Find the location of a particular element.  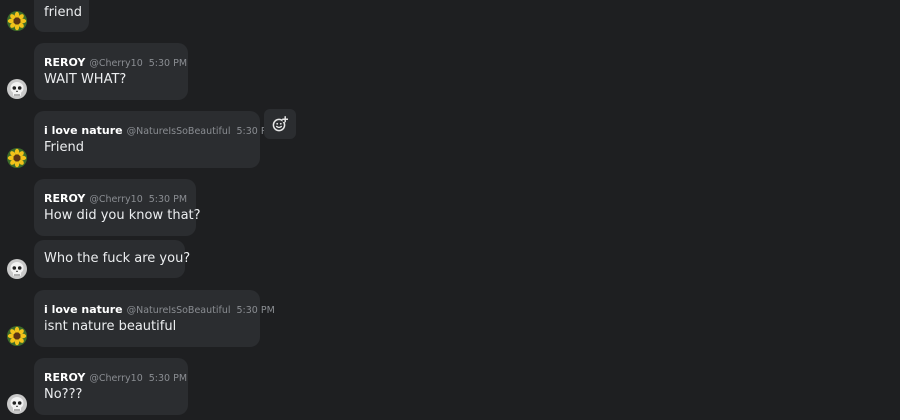

message-text: WAIT WHAT? is located at coordinates (85, 79).